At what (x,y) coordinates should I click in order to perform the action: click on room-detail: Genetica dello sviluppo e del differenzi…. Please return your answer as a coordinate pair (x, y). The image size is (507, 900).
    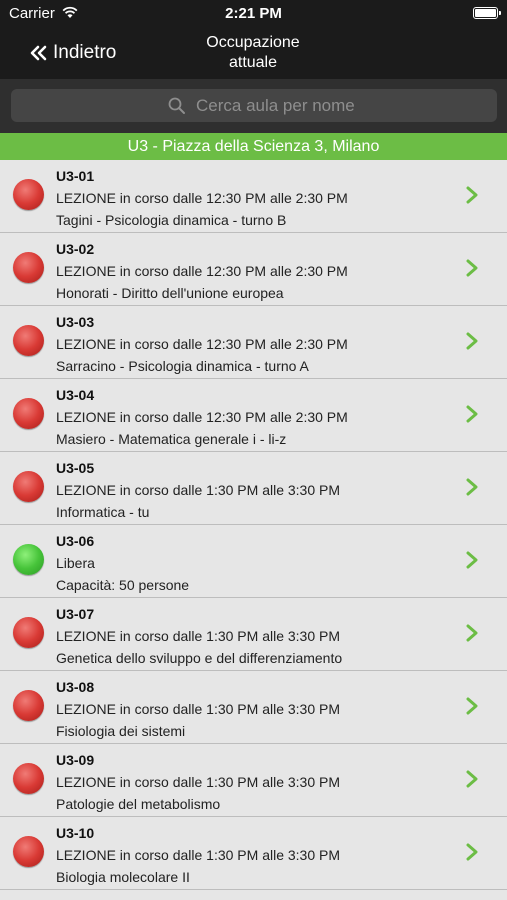
    Looking at the image, I should click on (199, 658).